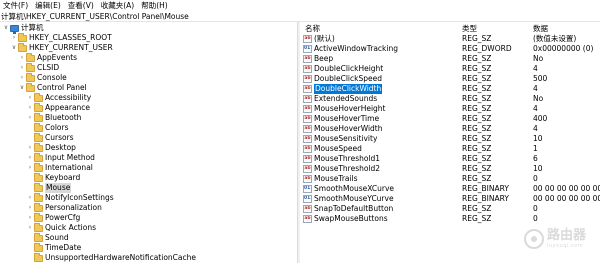 The width and height of the screenshot is (600, 263). I want to click on tree-node-label: UnsupportedHardwareNotificationCache, so click(120, 257).